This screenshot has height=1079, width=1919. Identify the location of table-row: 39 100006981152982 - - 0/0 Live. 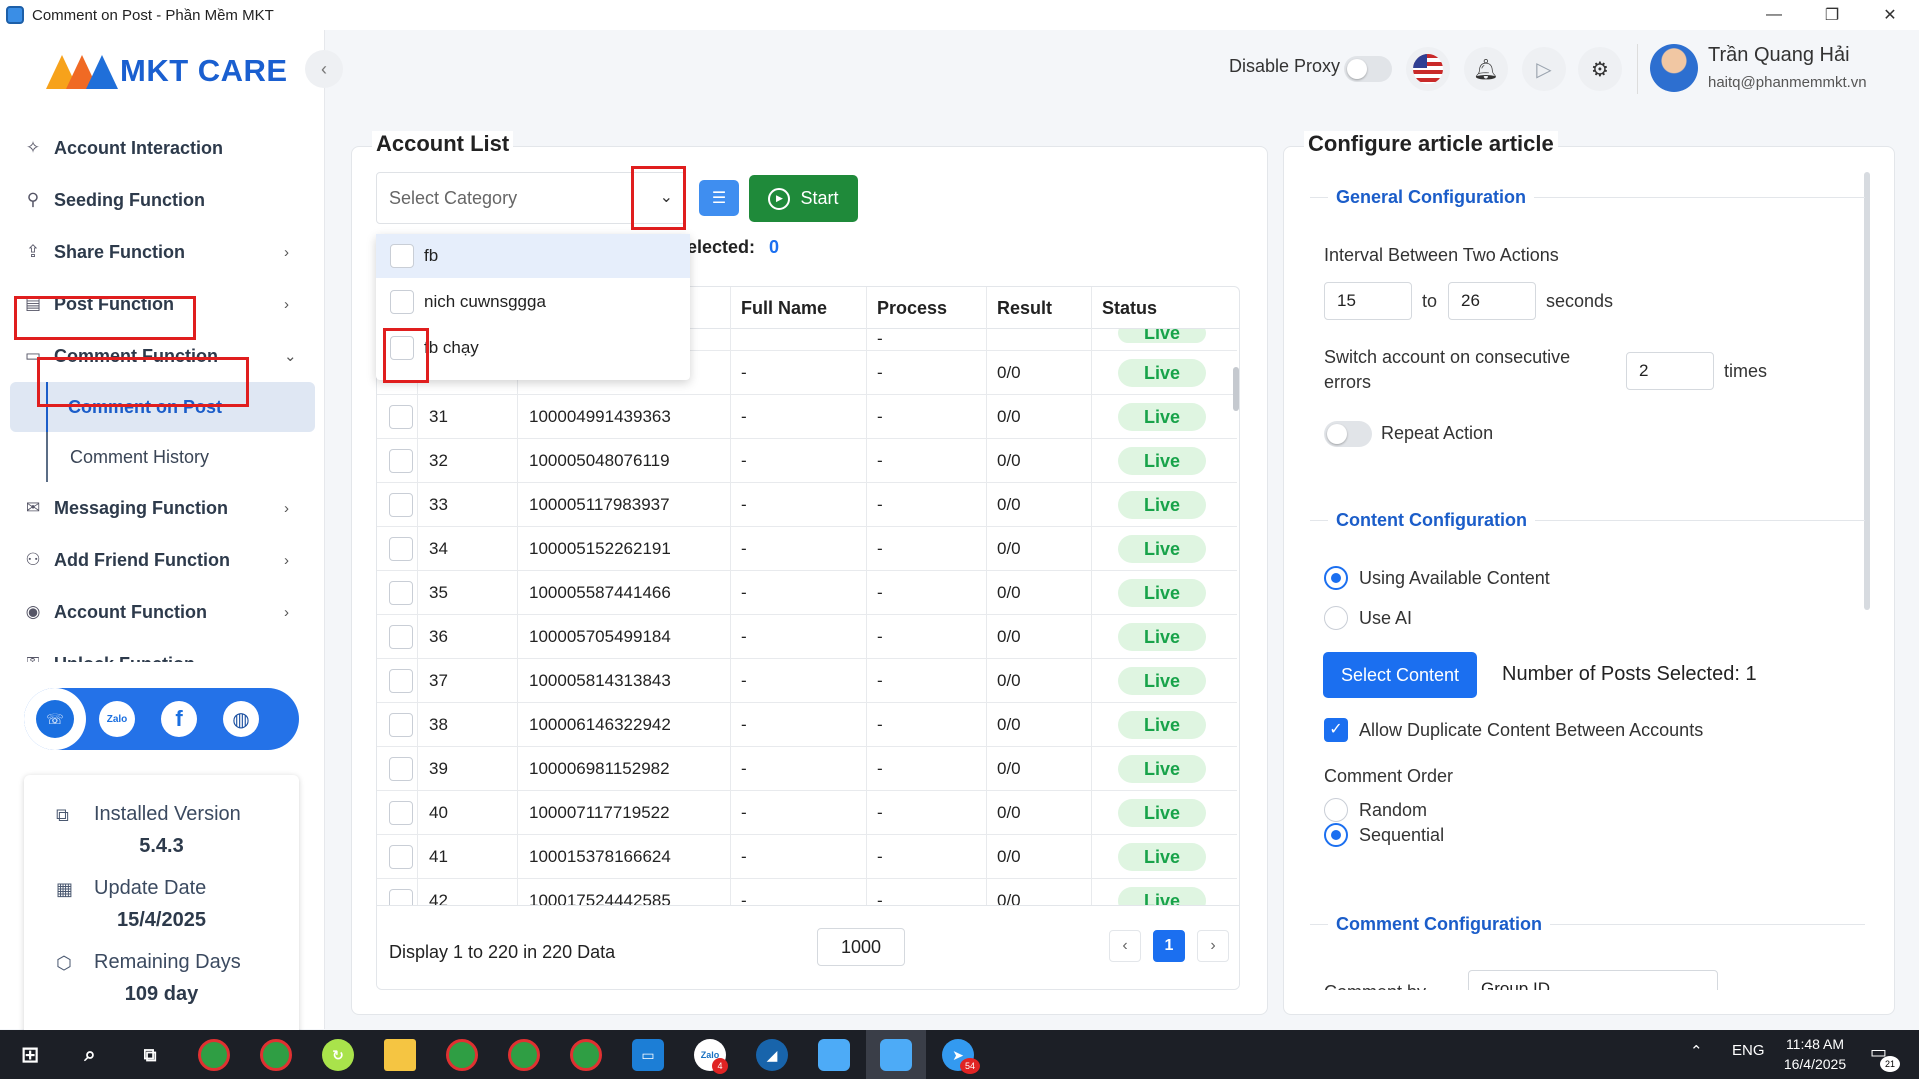
(807, 769).